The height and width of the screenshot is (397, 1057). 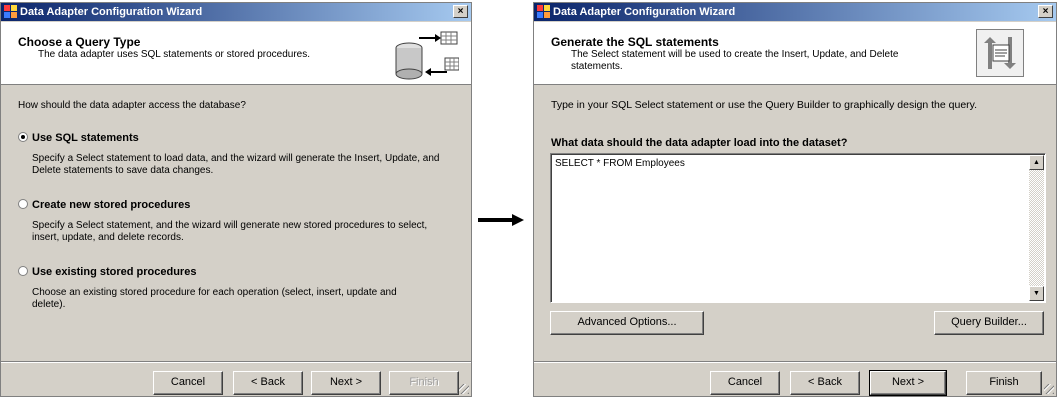 I want to click on vertical-scrollbar: ▲ ▼, so click(x=1036, y=228).